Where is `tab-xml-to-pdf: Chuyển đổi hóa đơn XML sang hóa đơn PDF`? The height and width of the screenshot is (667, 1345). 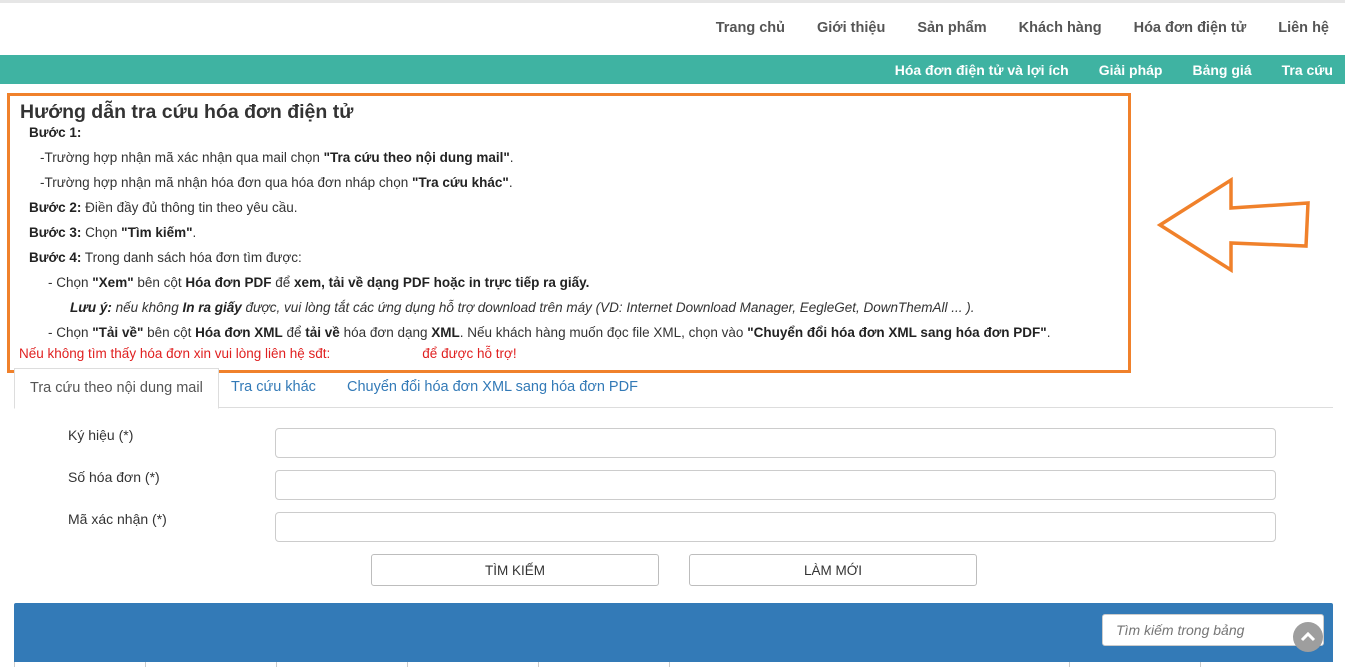 tab-xml-to-pdf: Chuyển đổi hóa đơn XML sang hóa đơn PDF is located at coordinates (492, 387).